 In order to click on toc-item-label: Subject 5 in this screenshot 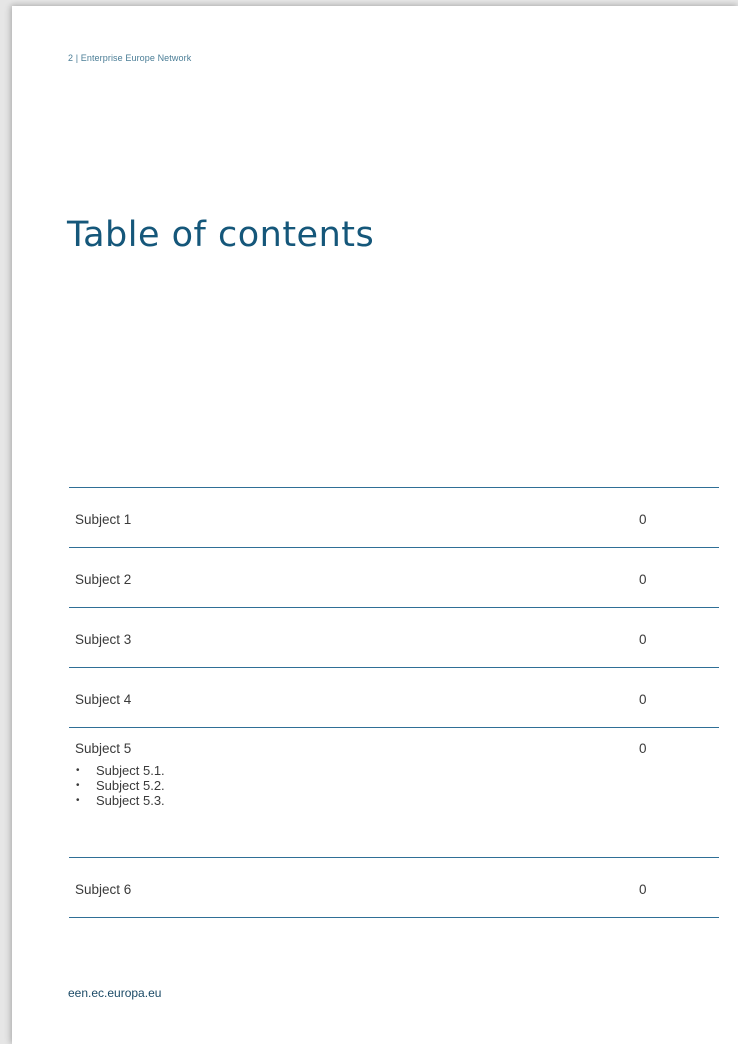, I will do `click(103, 748)`.